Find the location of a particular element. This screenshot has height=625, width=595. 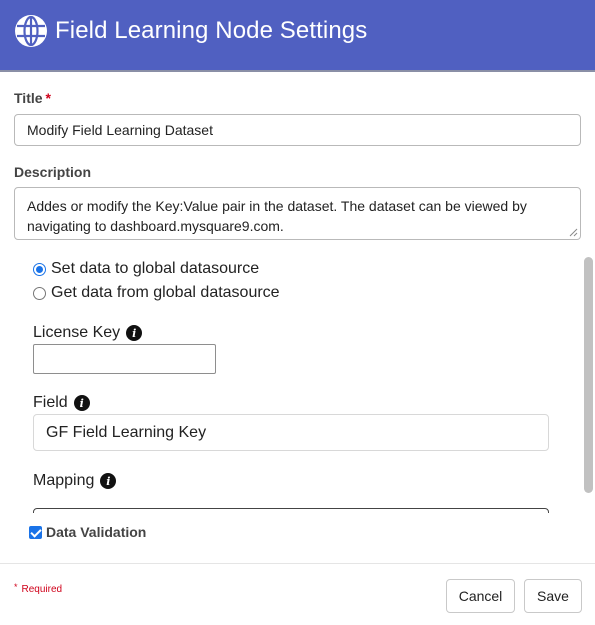

get-datasource-label: Get data from global datasource is located at coordinates (165, 292).